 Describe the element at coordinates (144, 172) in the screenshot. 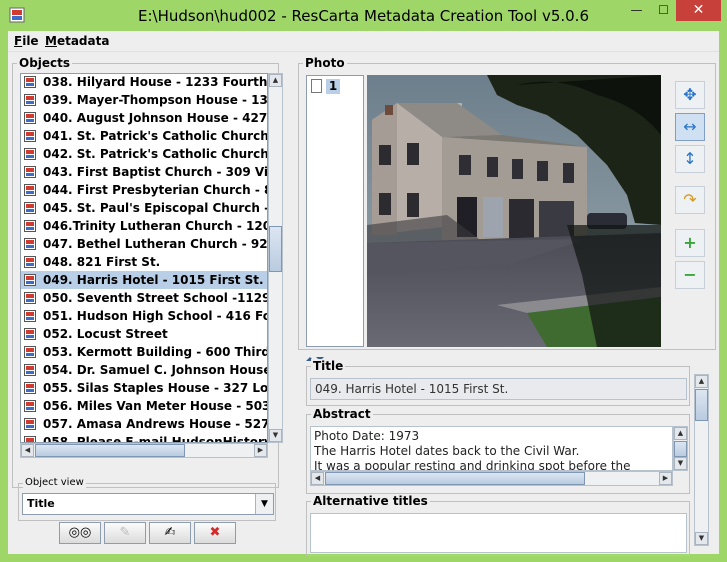

I see `list-item: 043. First Baptist Church - 309 Vine St.` at that location.